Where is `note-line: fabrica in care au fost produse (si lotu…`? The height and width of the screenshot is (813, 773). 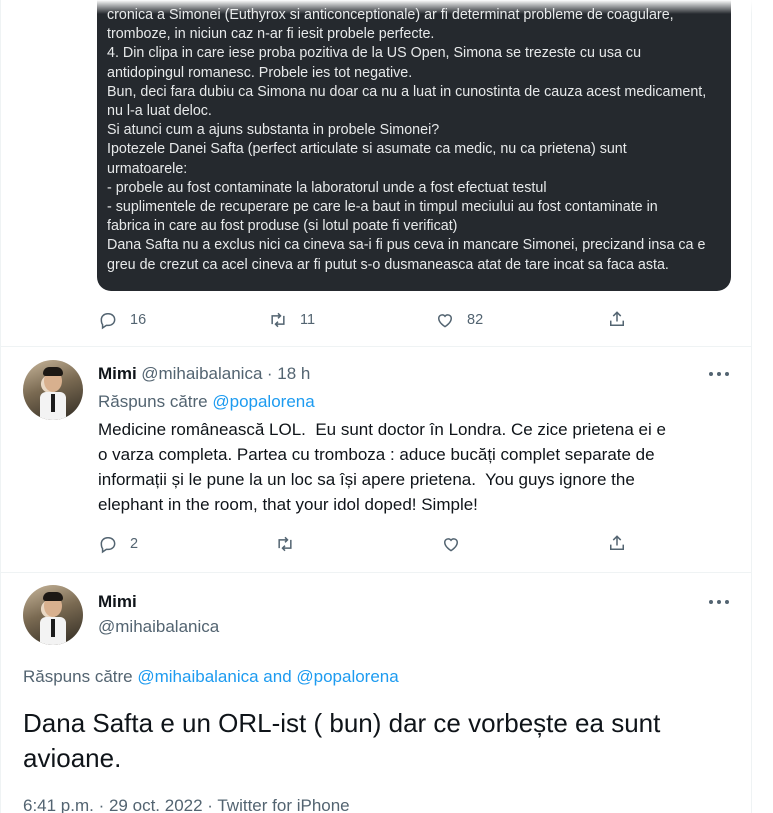 note-line: fabrica in care au fost produse (si lotu… is located at coordinates (282, 226).